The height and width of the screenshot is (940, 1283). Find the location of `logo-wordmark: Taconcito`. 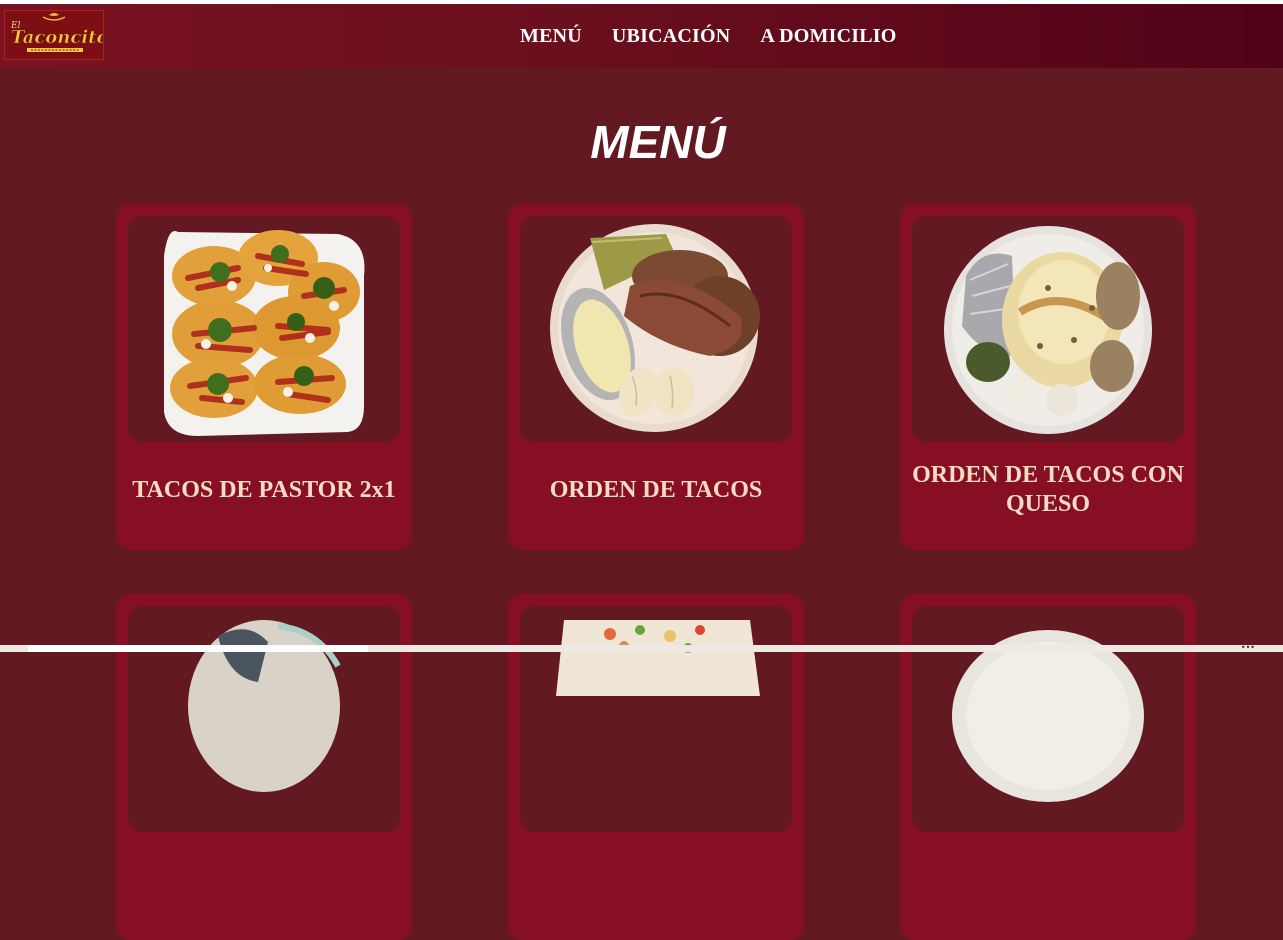

logo-wordmark: Taconcito is located at coordinates (57, 37).